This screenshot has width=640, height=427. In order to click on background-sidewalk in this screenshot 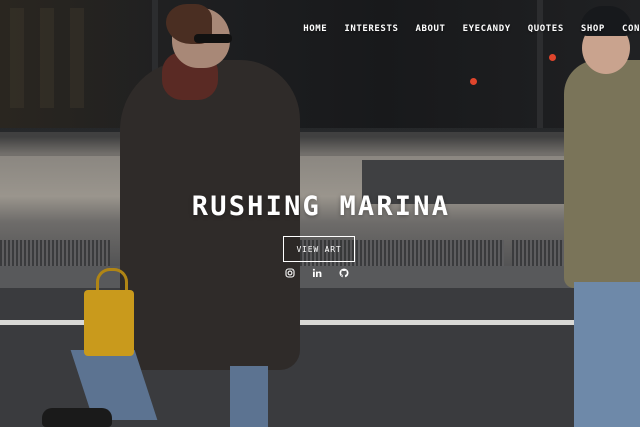, I will do `click(320, 144)`.